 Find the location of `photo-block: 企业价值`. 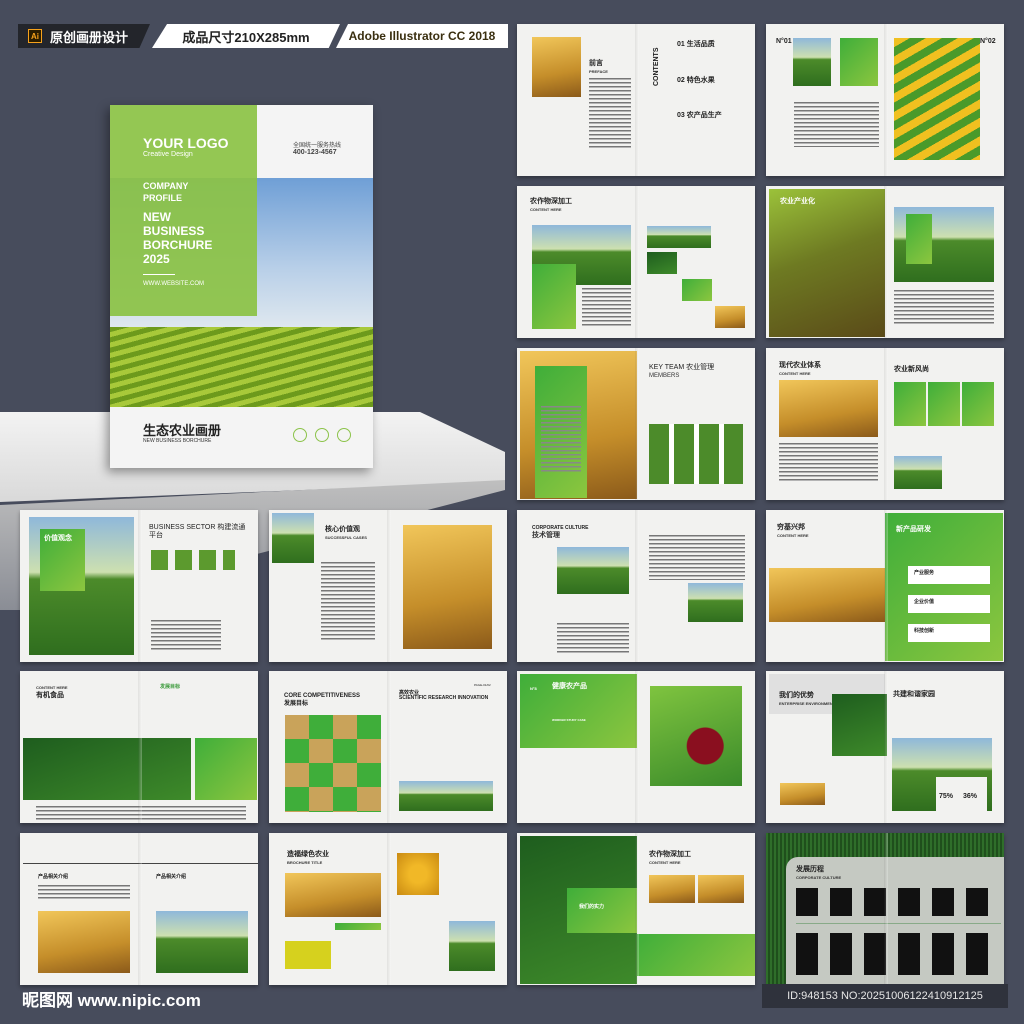

photo-block: 企业价值 is located at coordinates (949, 604).